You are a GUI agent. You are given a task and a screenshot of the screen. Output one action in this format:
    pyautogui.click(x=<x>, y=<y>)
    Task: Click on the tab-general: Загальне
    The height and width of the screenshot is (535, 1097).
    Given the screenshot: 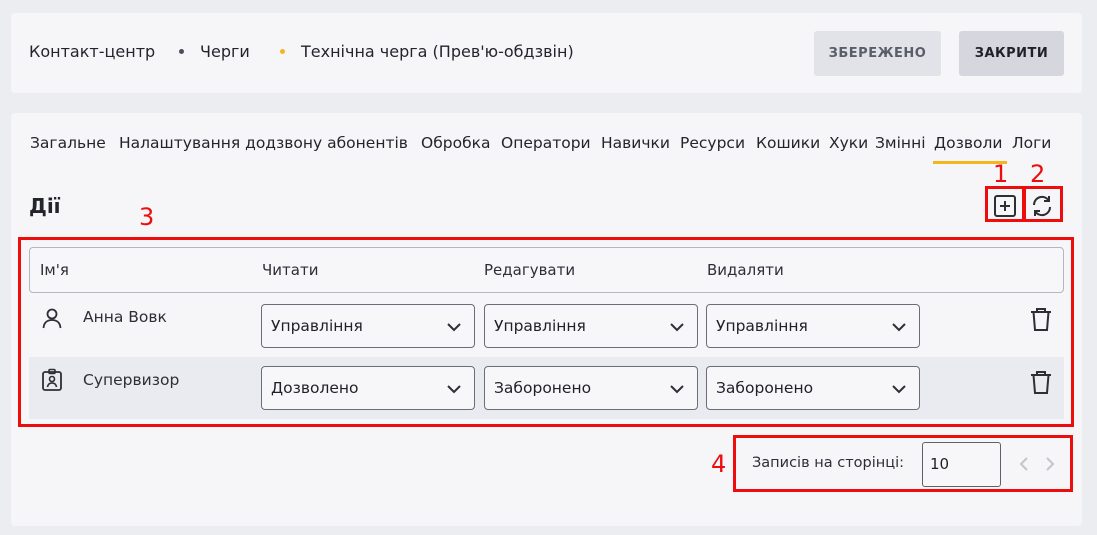 What is the action you would take?
    pyautogui.click(x=68, y=143)
    